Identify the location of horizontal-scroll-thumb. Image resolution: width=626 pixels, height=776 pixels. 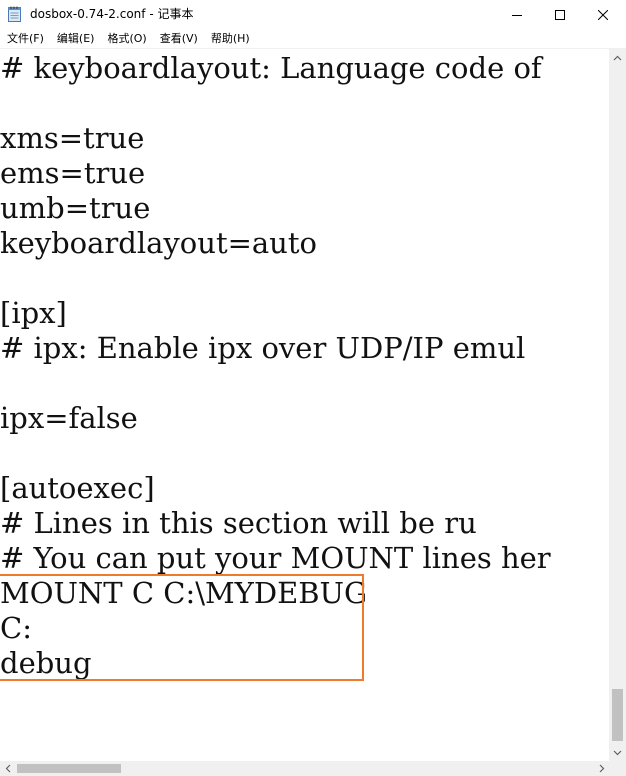
(69, 768).